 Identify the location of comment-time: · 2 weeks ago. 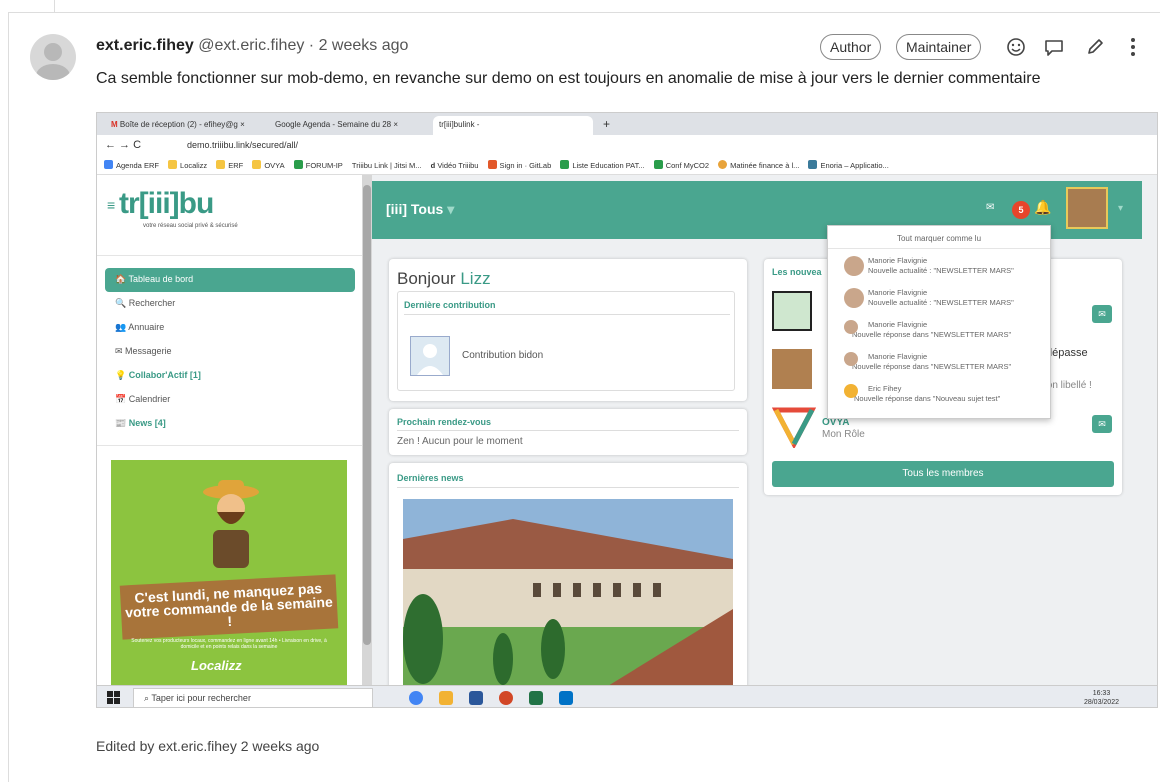
(359, 45).